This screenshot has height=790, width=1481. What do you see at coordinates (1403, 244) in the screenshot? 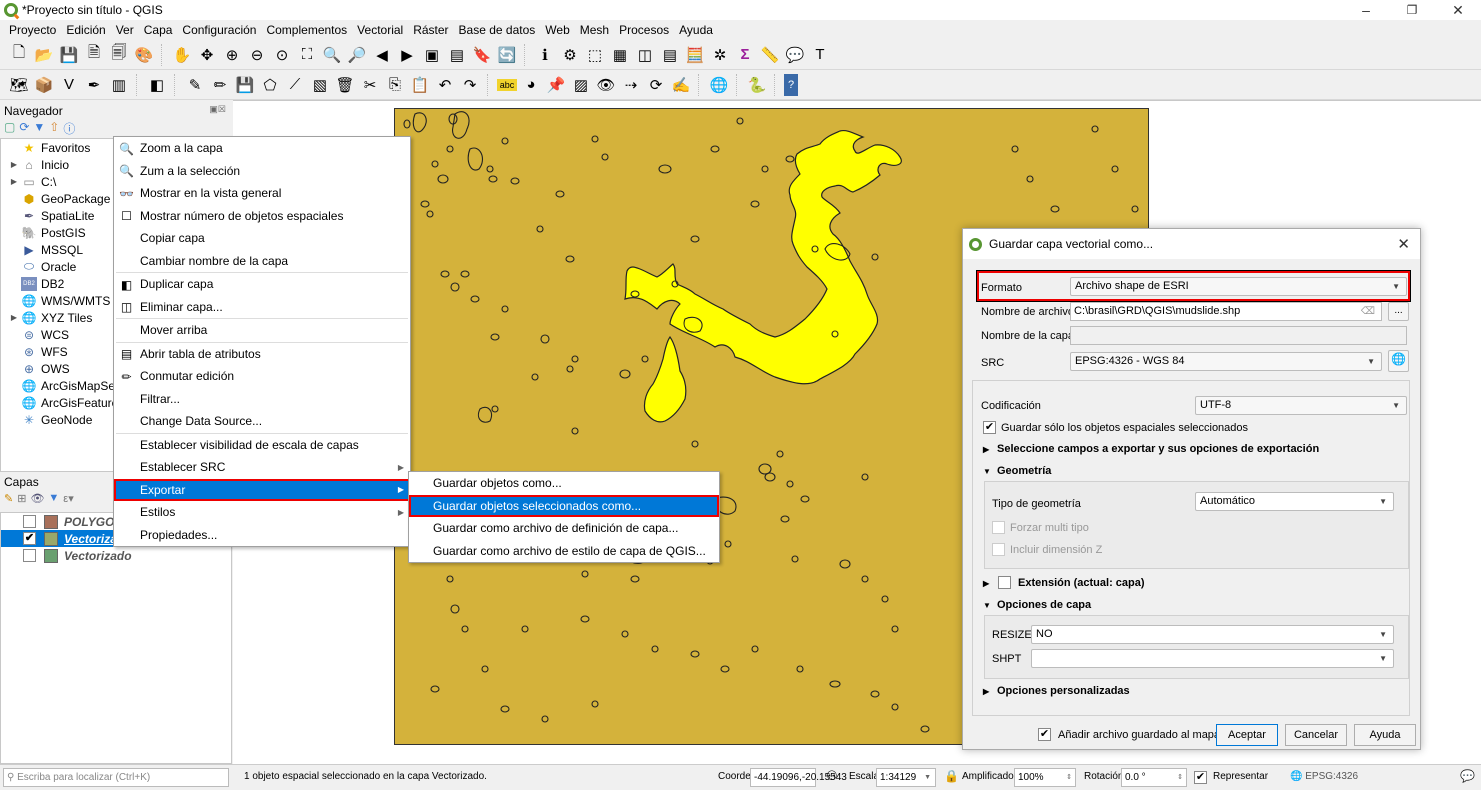
I see `dialog-close-button: ✕` at bounding box center [1403, 244].